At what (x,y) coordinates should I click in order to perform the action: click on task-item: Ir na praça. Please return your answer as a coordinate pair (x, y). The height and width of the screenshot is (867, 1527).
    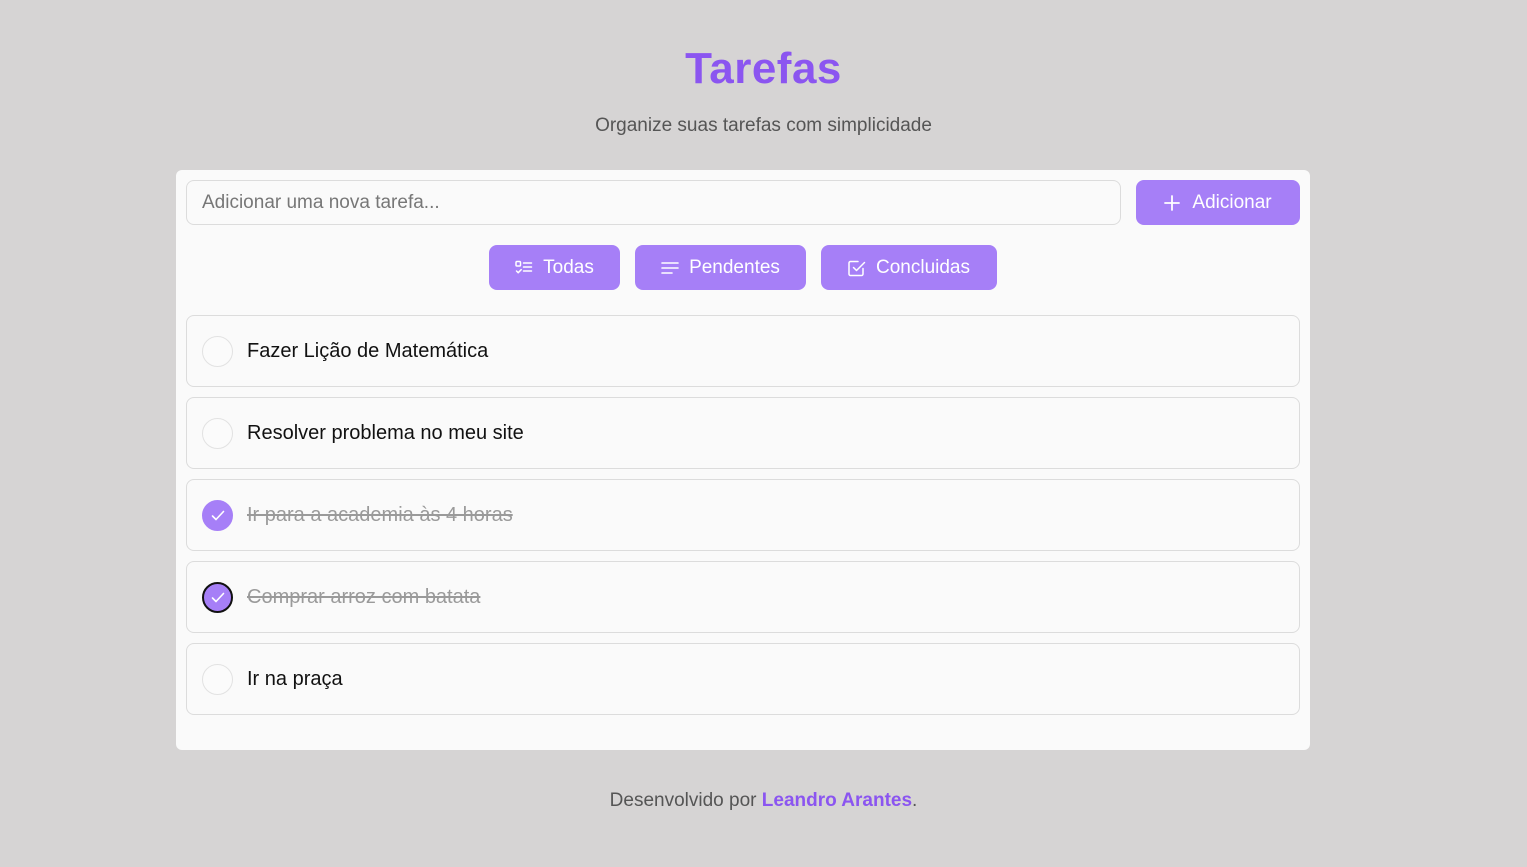
    Looking at the image, I should click on (743, 679).